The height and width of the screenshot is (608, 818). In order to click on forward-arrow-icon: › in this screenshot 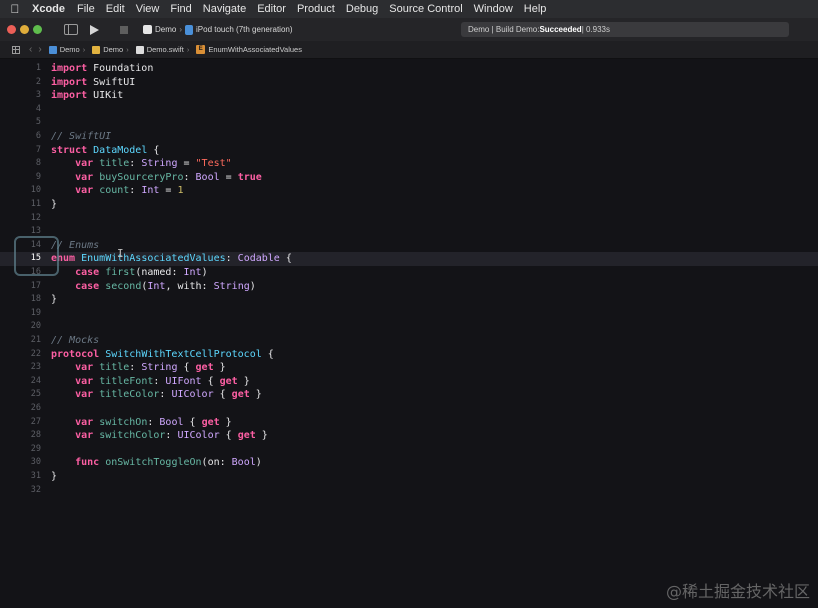, I will do `click(39, 49)`.